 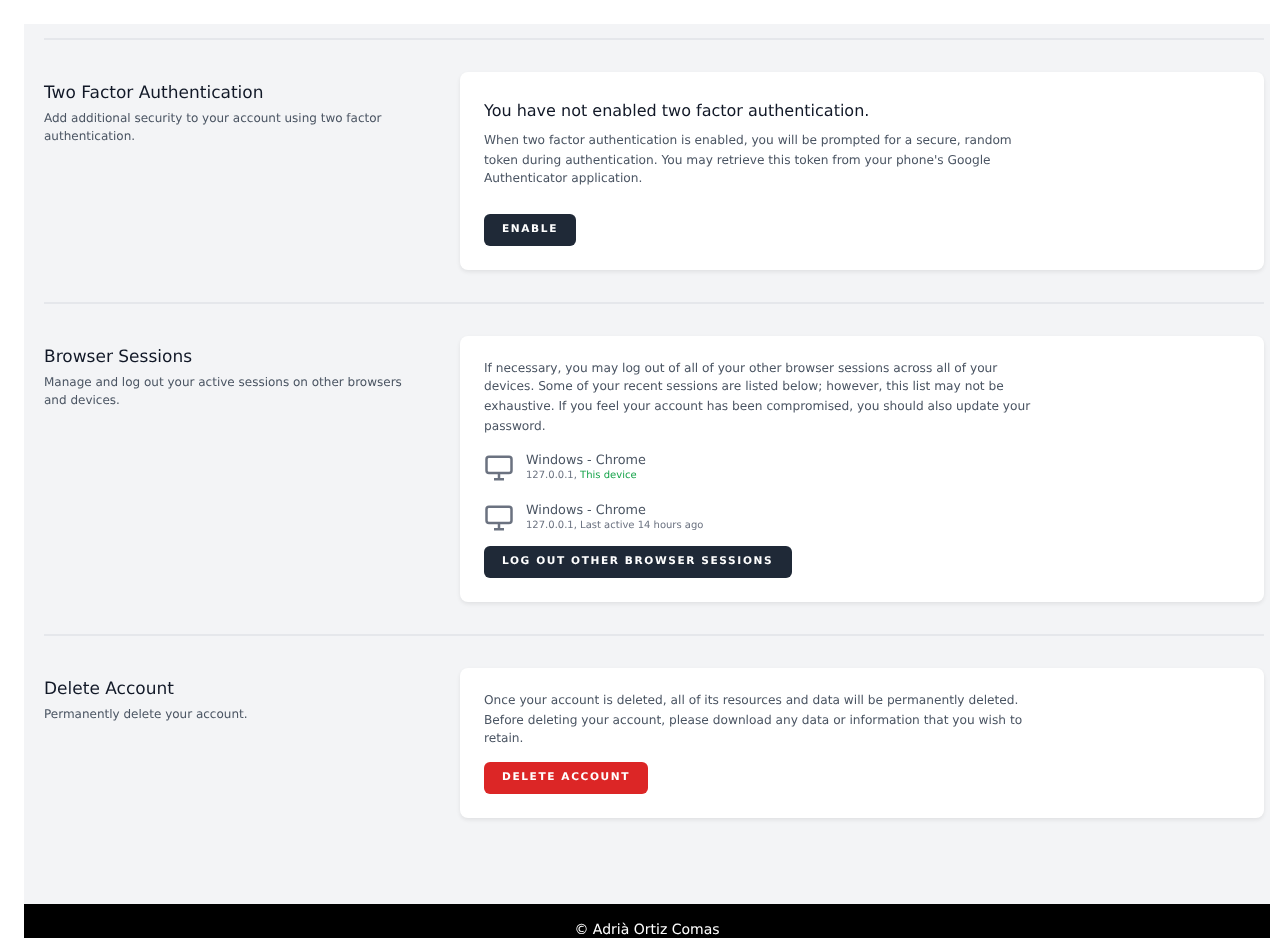 I want to click on card-heading: You have not enabled two factor authentication., so click(x=678, y=111).